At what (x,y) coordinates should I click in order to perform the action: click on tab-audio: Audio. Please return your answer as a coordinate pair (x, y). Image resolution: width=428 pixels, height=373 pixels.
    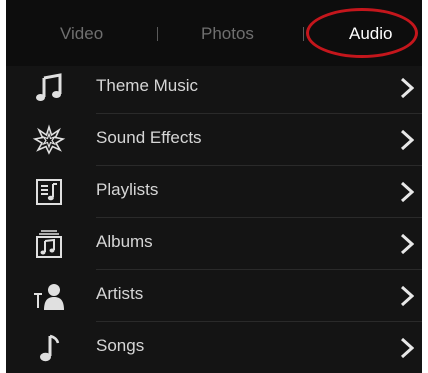
    Looking at the image, I should click on (370, 34).